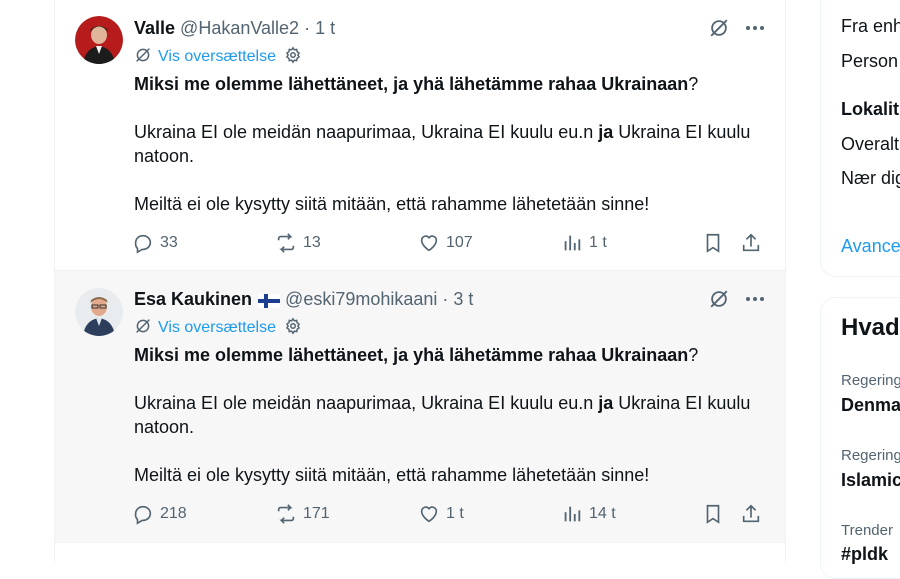 Image resolution: width=900 pixels, height=579 pixels. I want to click on views-button: 1 t, so click(584, 243).